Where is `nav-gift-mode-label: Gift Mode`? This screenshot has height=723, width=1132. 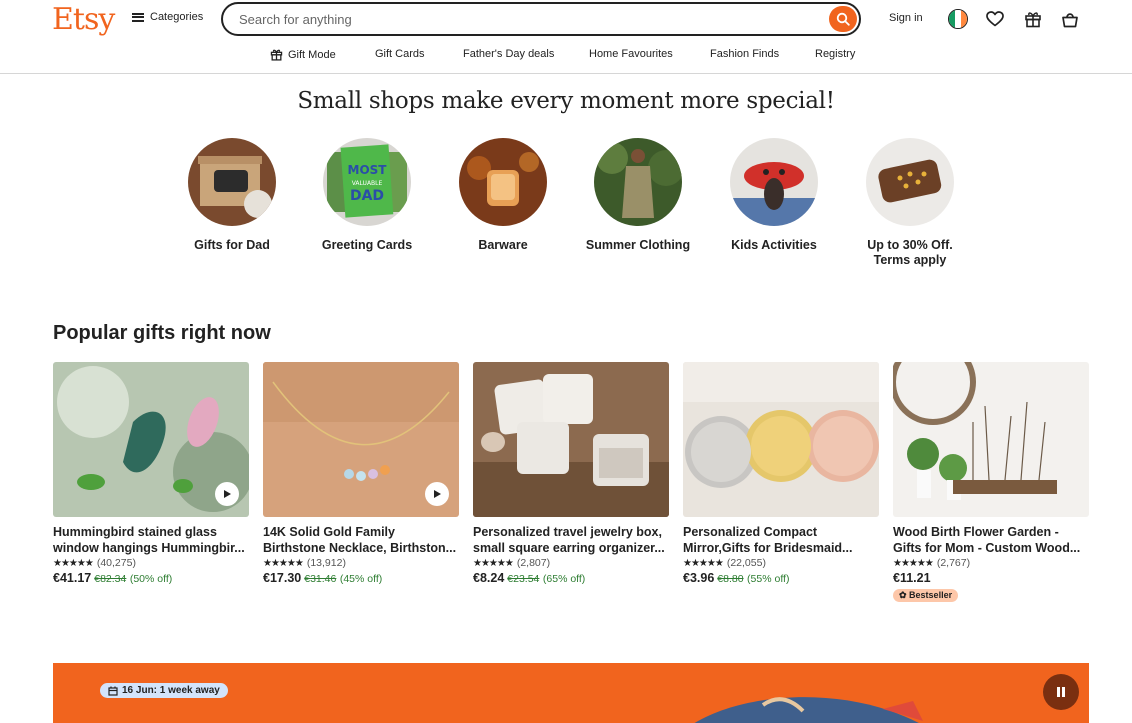
nav-gift-mode-label: Gift Mode is located at coordinates (312, 54).